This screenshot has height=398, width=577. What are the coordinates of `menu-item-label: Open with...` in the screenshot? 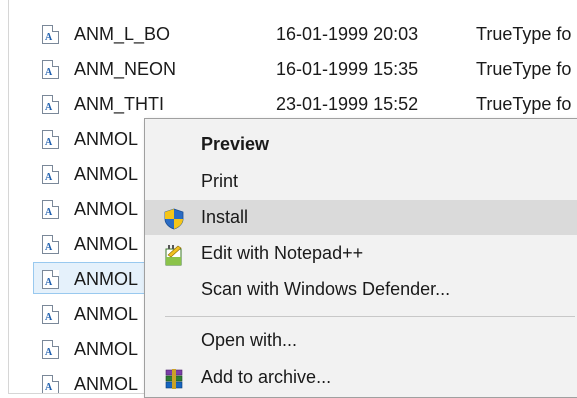 It's located at (249, 340).